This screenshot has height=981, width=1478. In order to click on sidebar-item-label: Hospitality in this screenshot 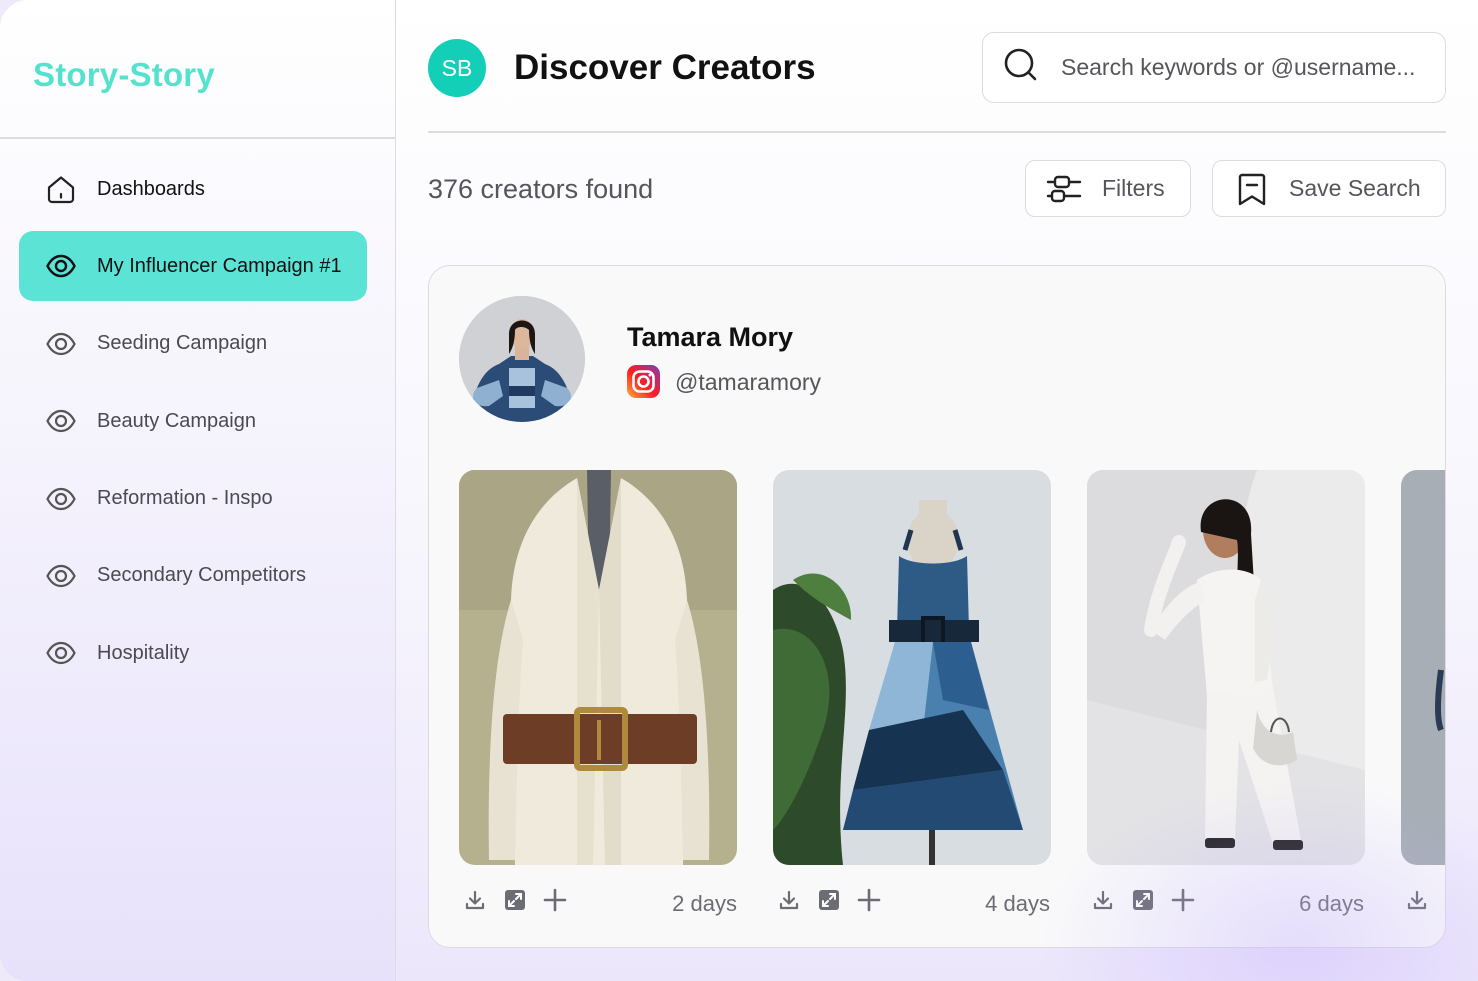, I will do `click(143, 652)`.